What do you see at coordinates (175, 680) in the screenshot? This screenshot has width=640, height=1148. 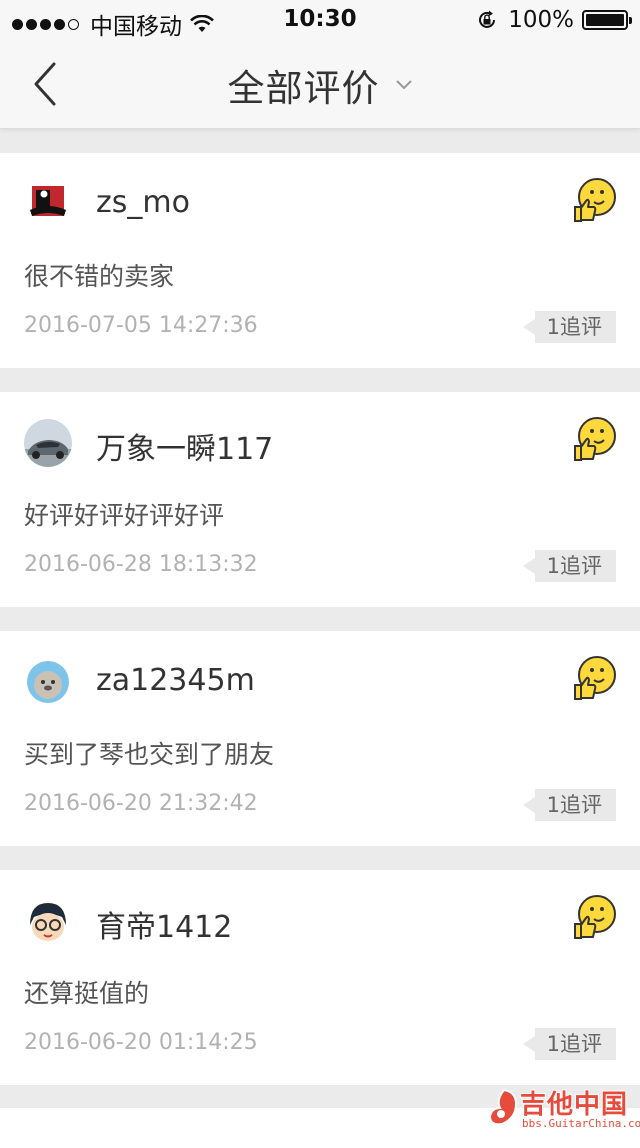 I see `username: za12345m` at bounding box center [175, 680].